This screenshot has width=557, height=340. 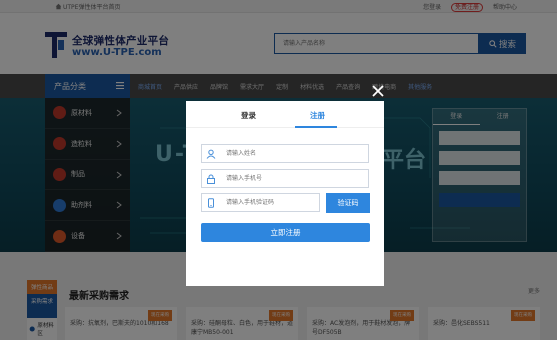 I want to click on name-field, so click(x=285, y=153).